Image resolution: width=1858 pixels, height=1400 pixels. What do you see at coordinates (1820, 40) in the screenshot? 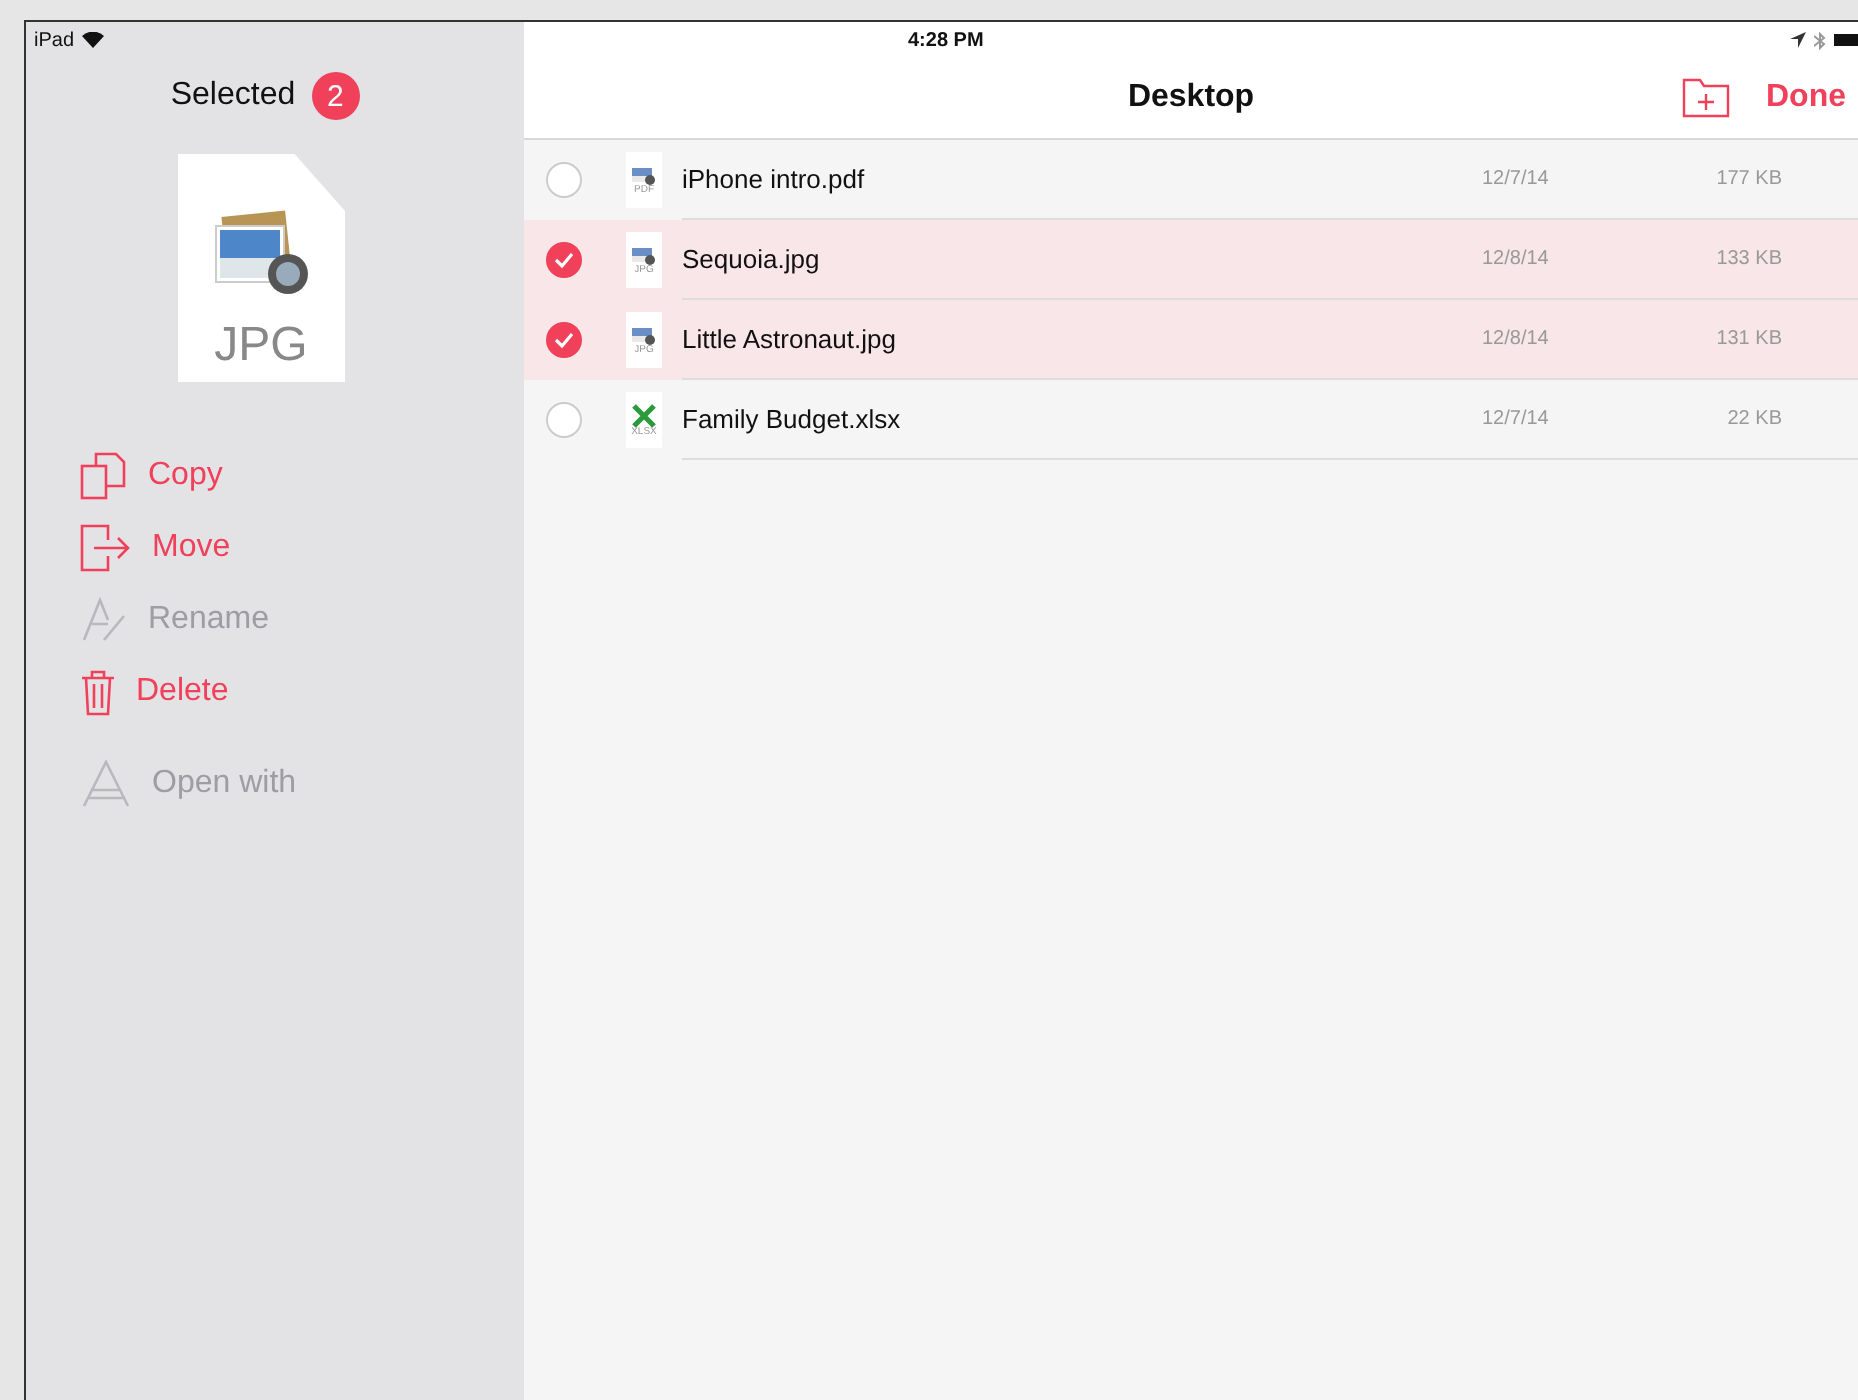
I see `bluetooth-icon` at bounding box center [1820, 40].